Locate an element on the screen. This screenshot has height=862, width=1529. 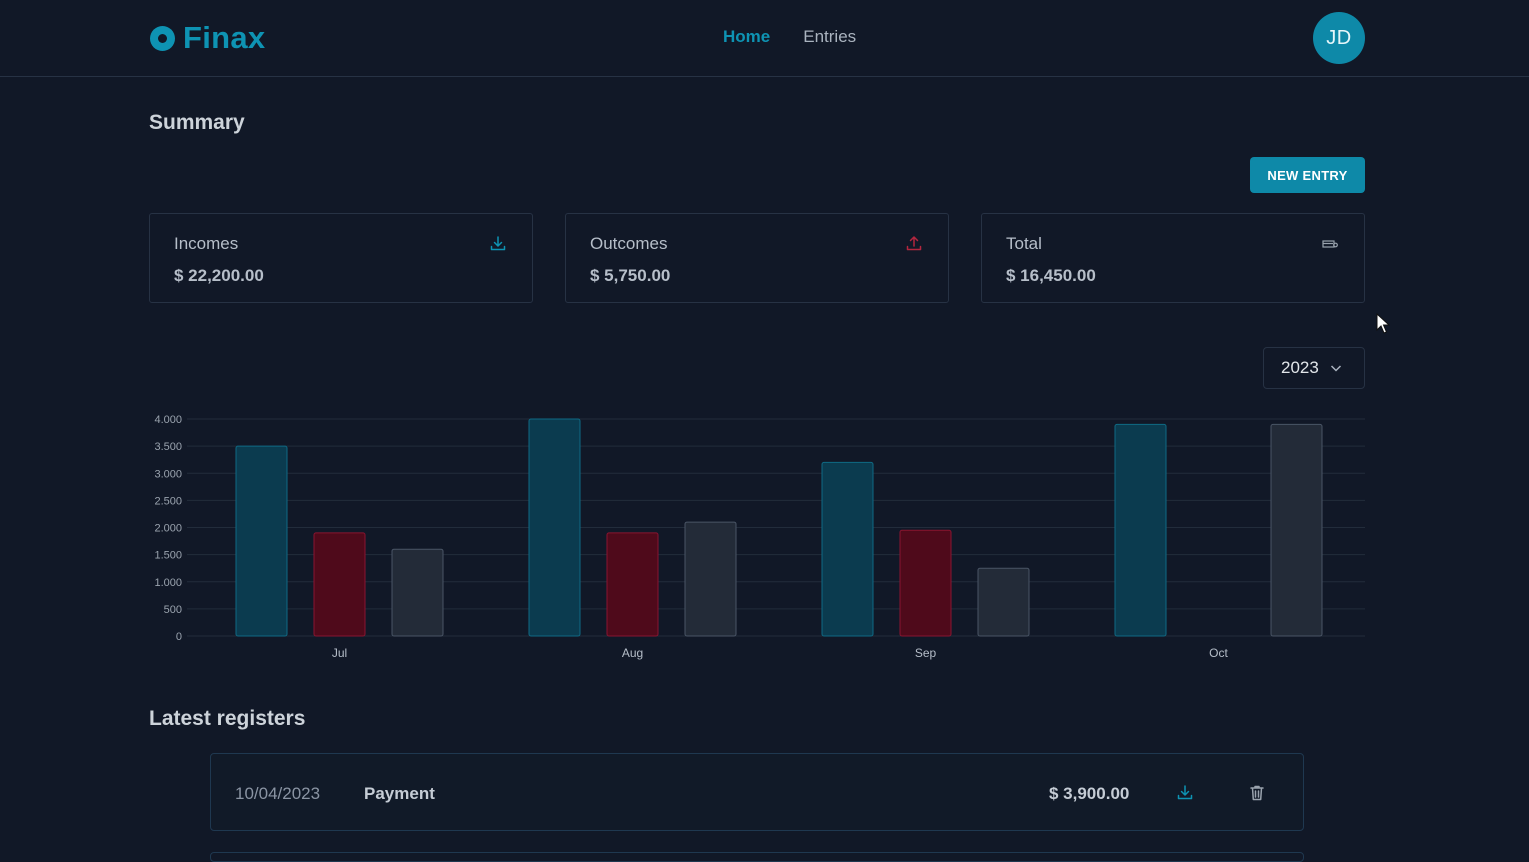
y-tick-label: 3.000 is located at coordinates (168, 474).